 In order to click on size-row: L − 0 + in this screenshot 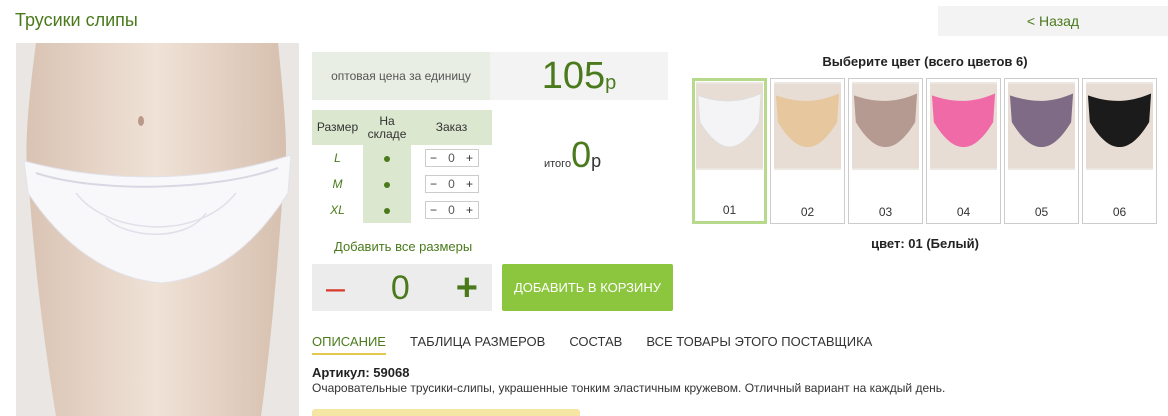, I will do `click(402, 158)`.